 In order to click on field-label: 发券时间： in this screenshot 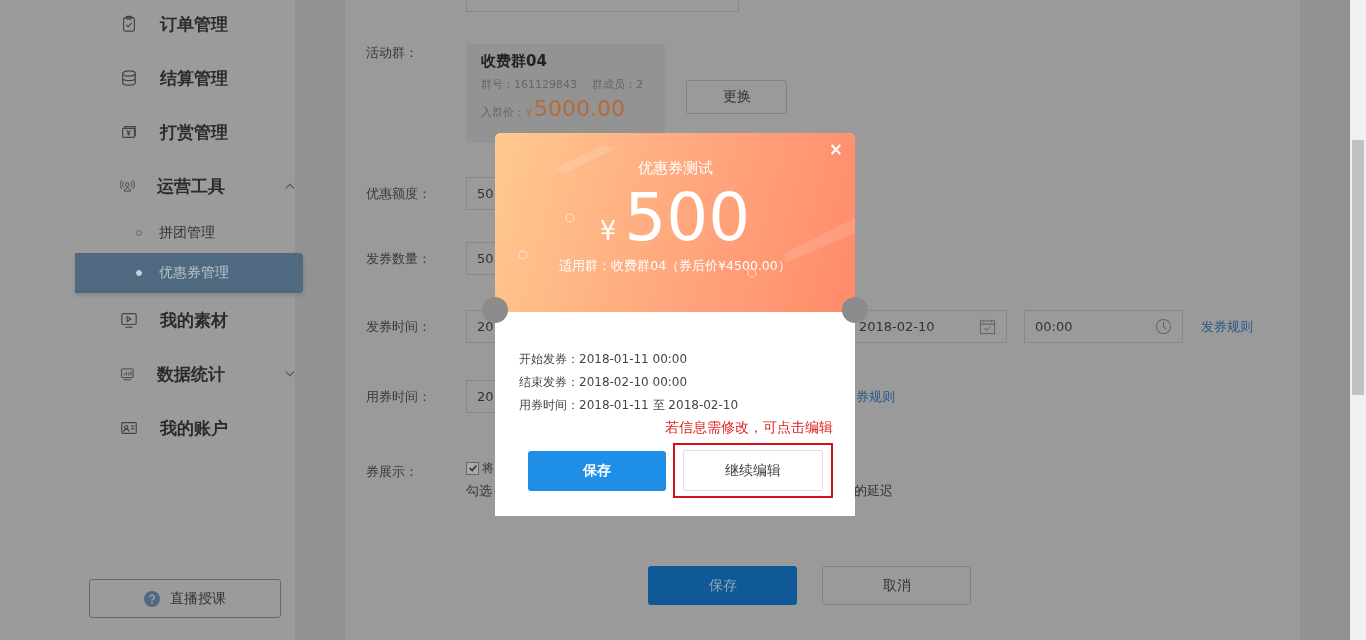, I will do `click(399, 326)`.